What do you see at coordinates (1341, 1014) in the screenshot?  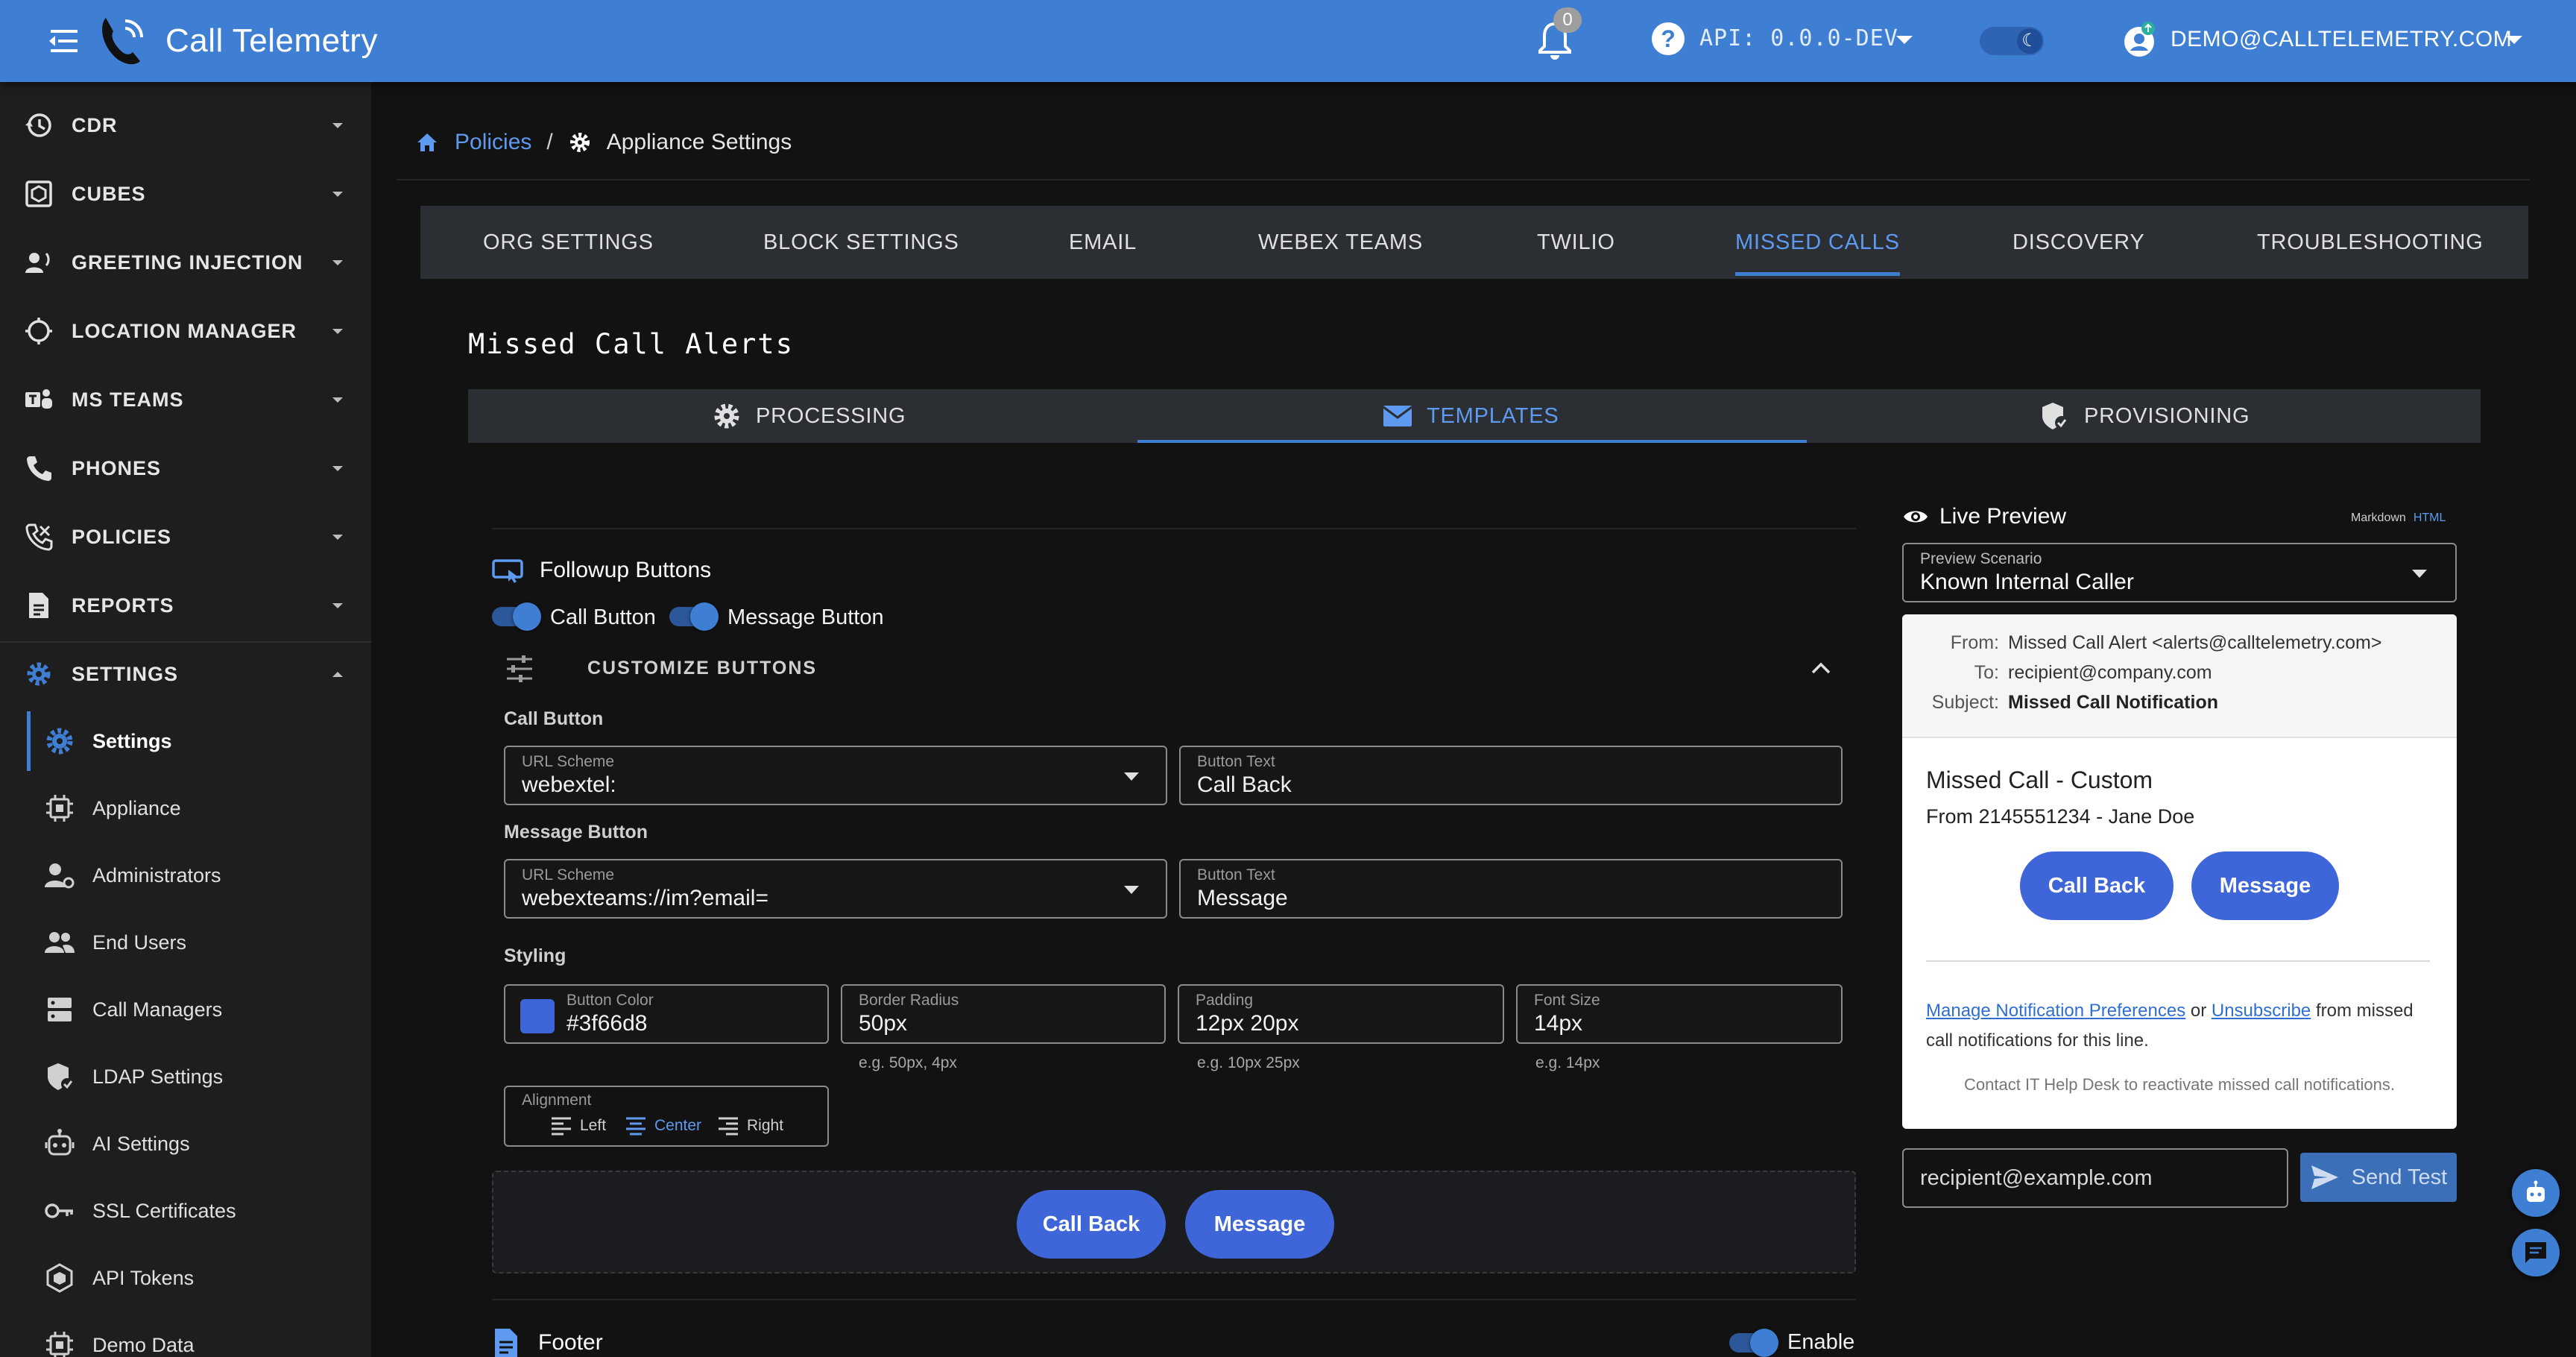 I see `padding-field: Padding 12px 20px` at bounding box center [1341, 1014].